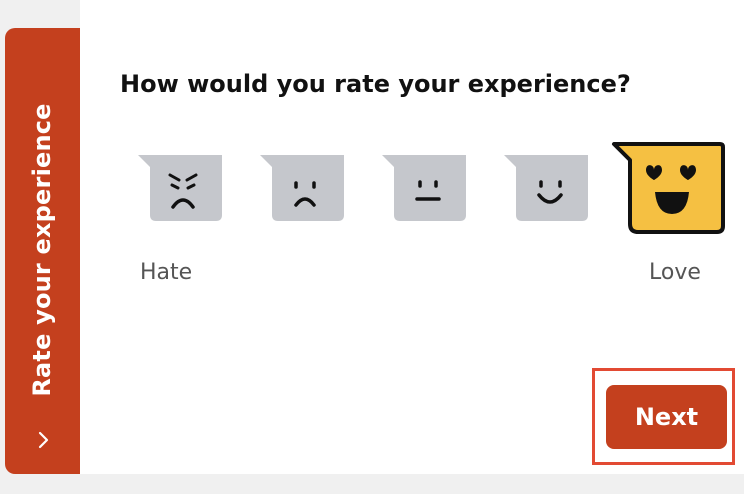  I want to click on scale-high-label: Love, so click(675, 272).